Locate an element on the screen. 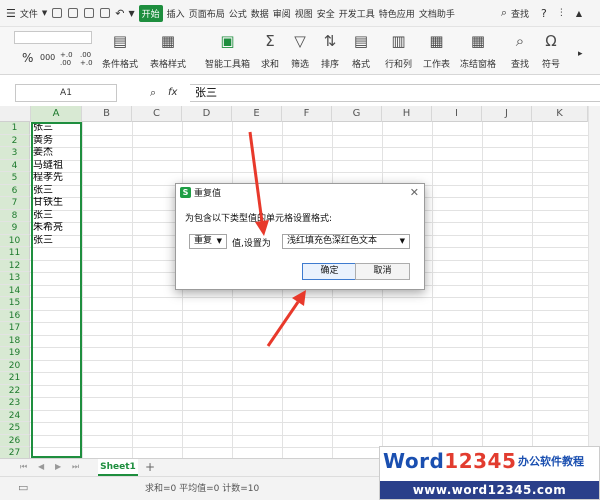 This screenshot has width=600, height=500. watermark-brand: Word12345 is located at coordinates (450, 461).